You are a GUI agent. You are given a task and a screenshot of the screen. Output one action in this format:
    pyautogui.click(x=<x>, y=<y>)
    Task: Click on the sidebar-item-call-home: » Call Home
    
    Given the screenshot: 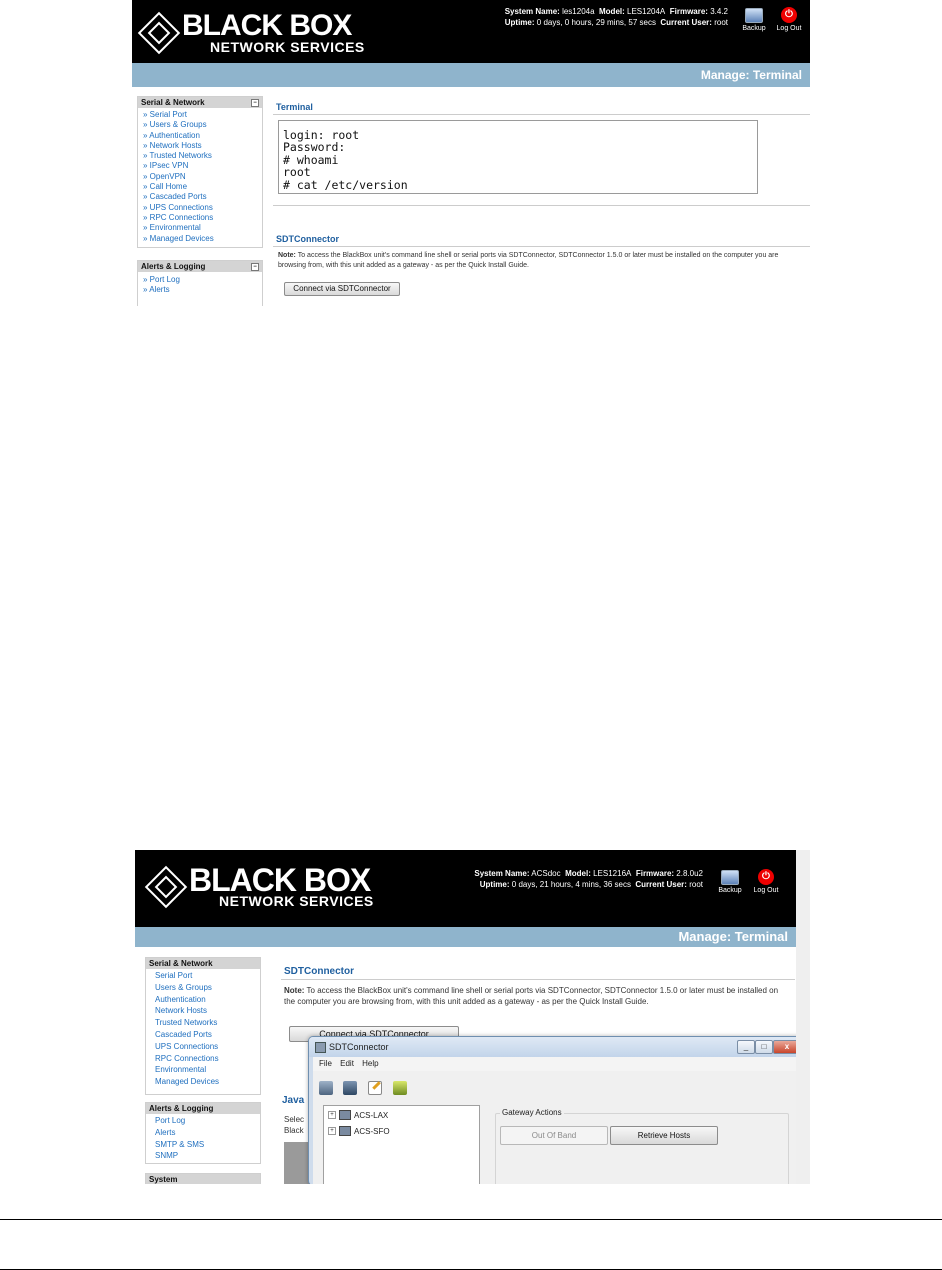 What is the action you would take?
    pyautogui.click(x=202, y=187)
    